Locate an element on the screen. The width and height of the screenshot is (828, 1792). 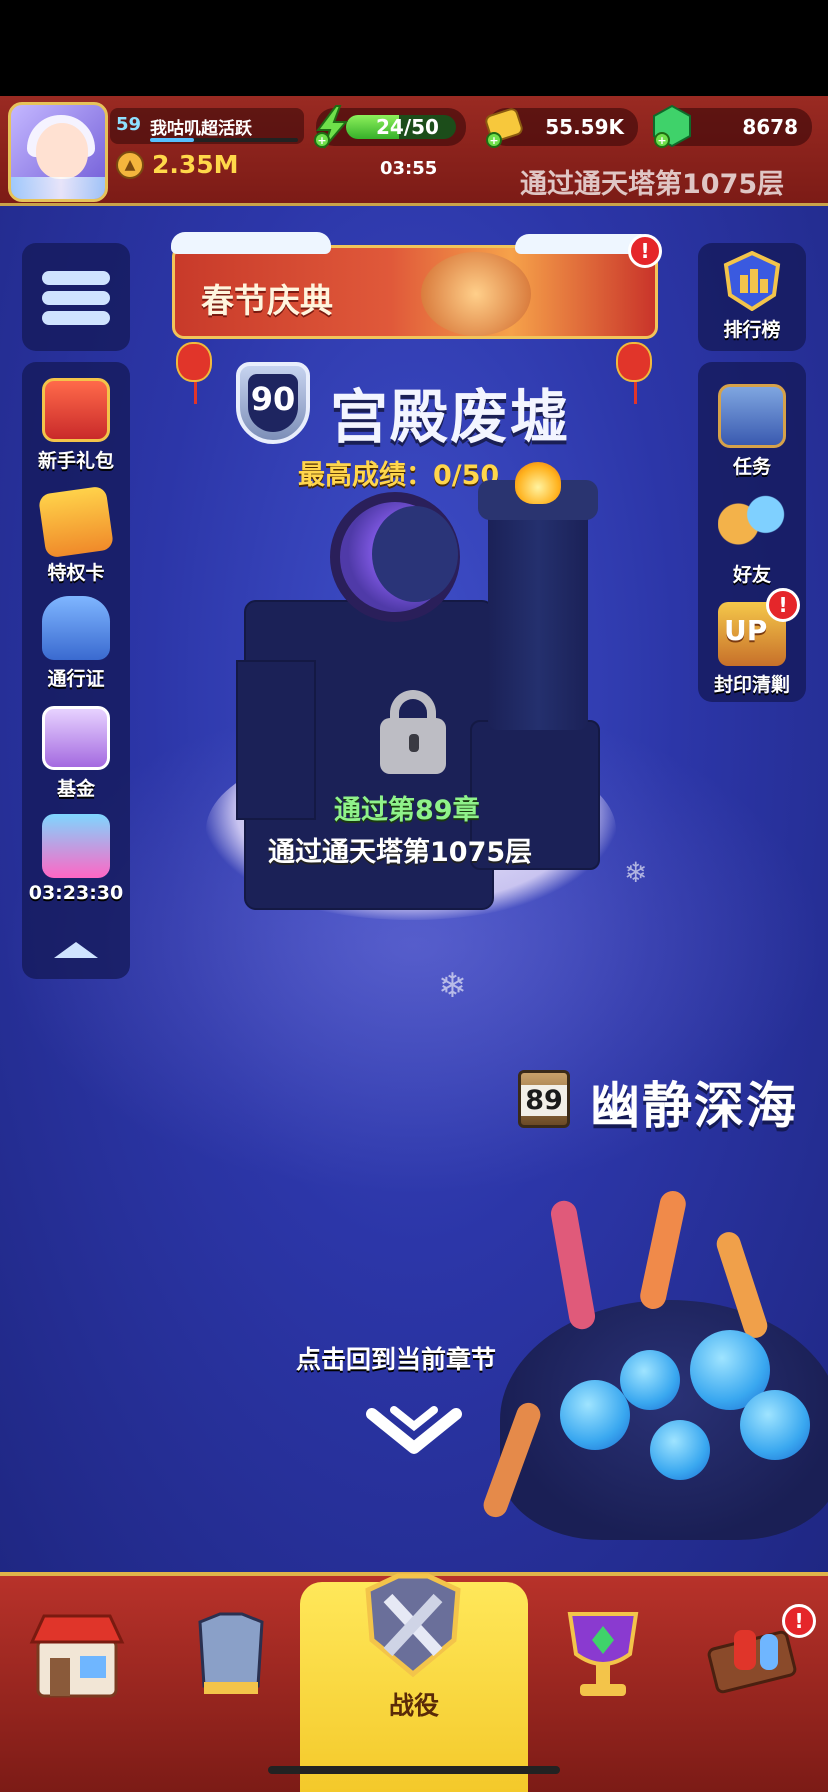
friends-label: 好友 is located at coordinates (751, 575).